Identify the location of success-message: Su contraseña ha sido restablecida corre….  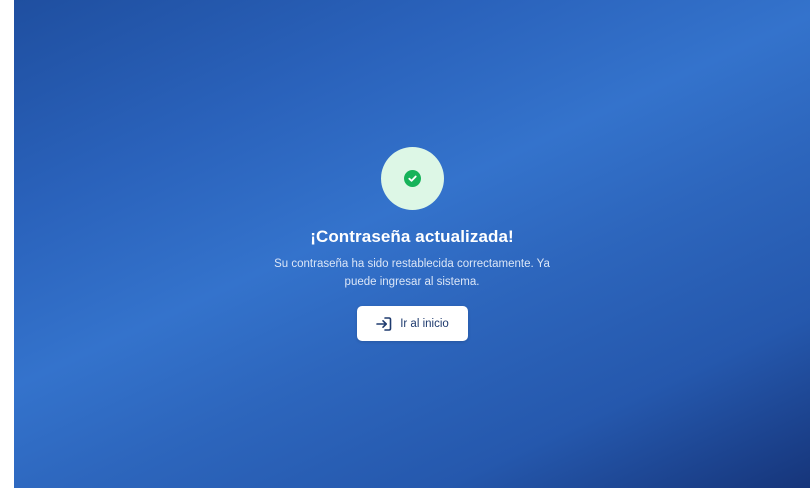
(412, 273).